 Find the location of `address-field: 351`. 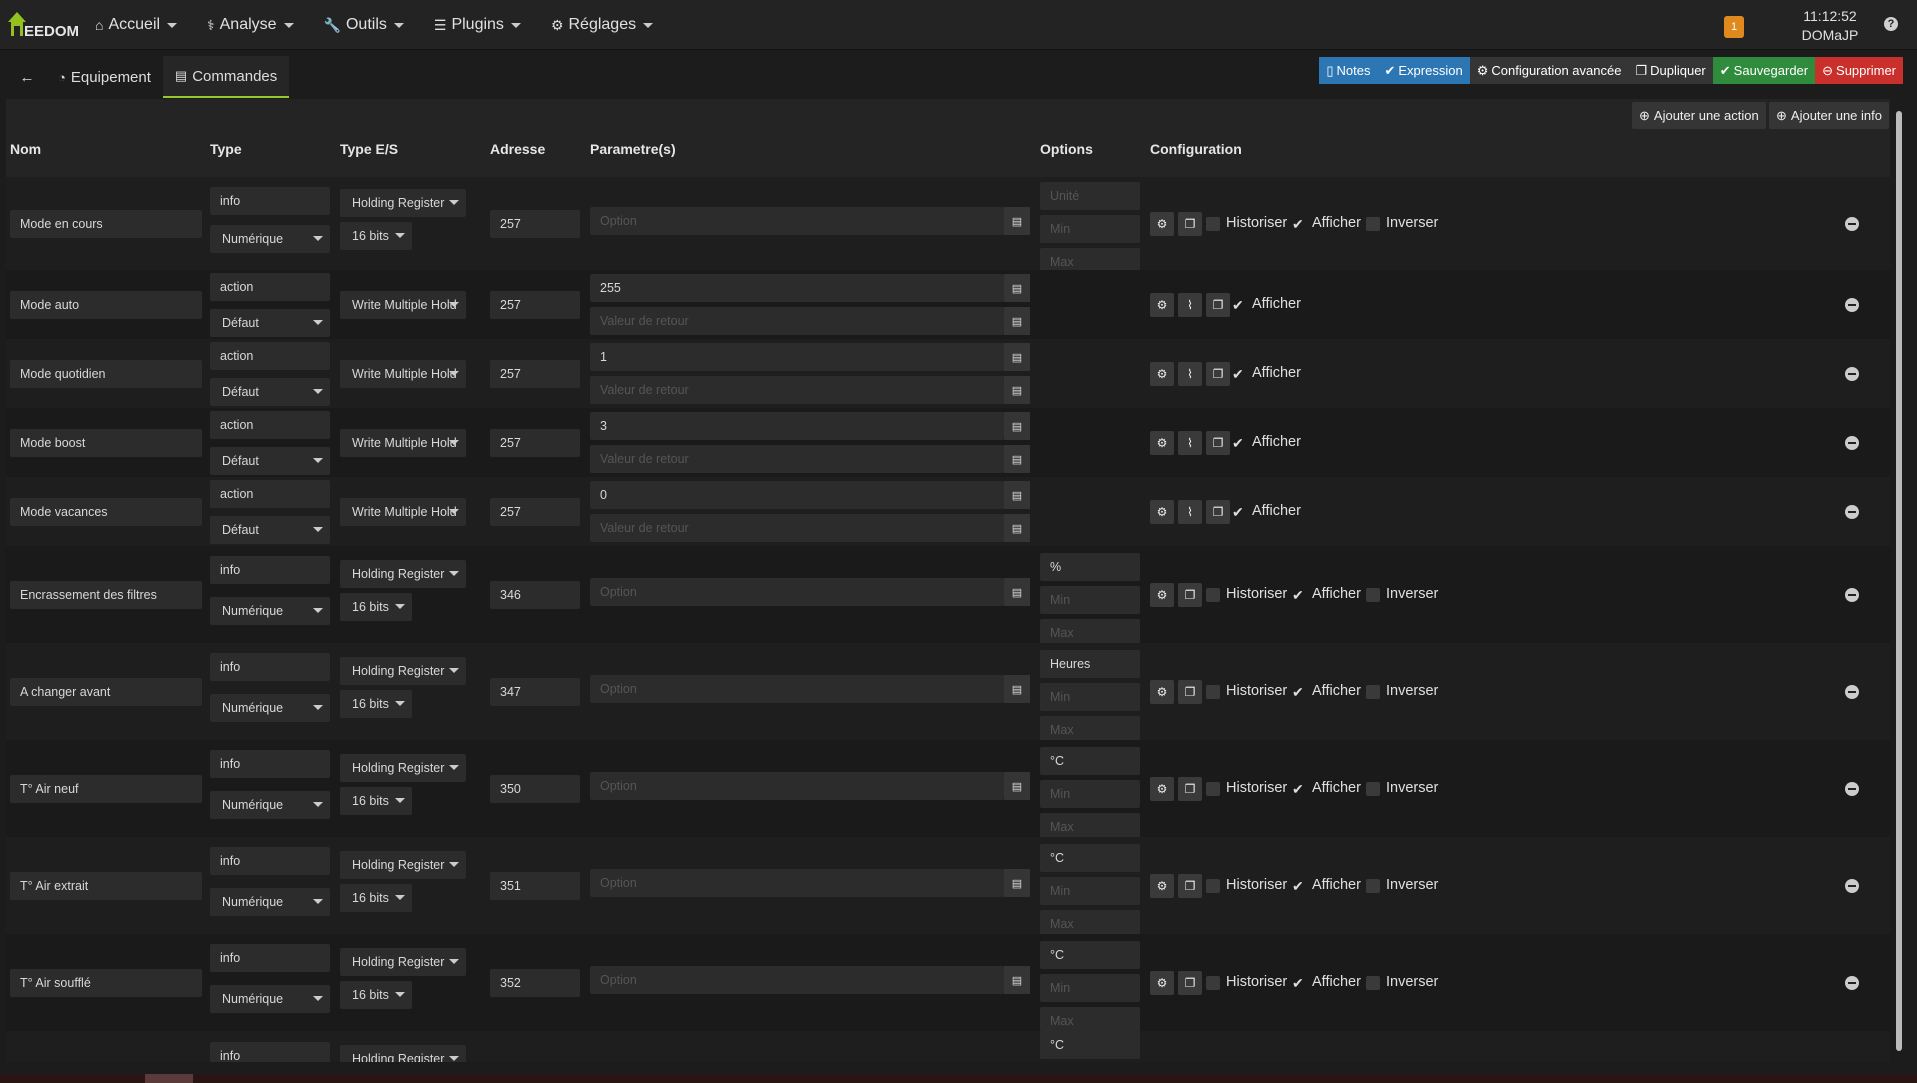

address-field: 351 is located at coordinates (535, 886).